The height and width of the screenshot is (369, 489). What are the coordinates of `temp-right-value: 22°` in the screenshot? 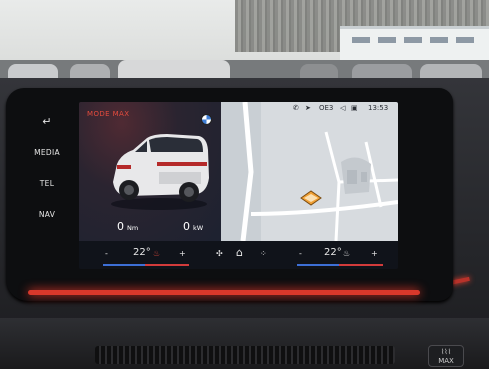 It's located at (333, 252).